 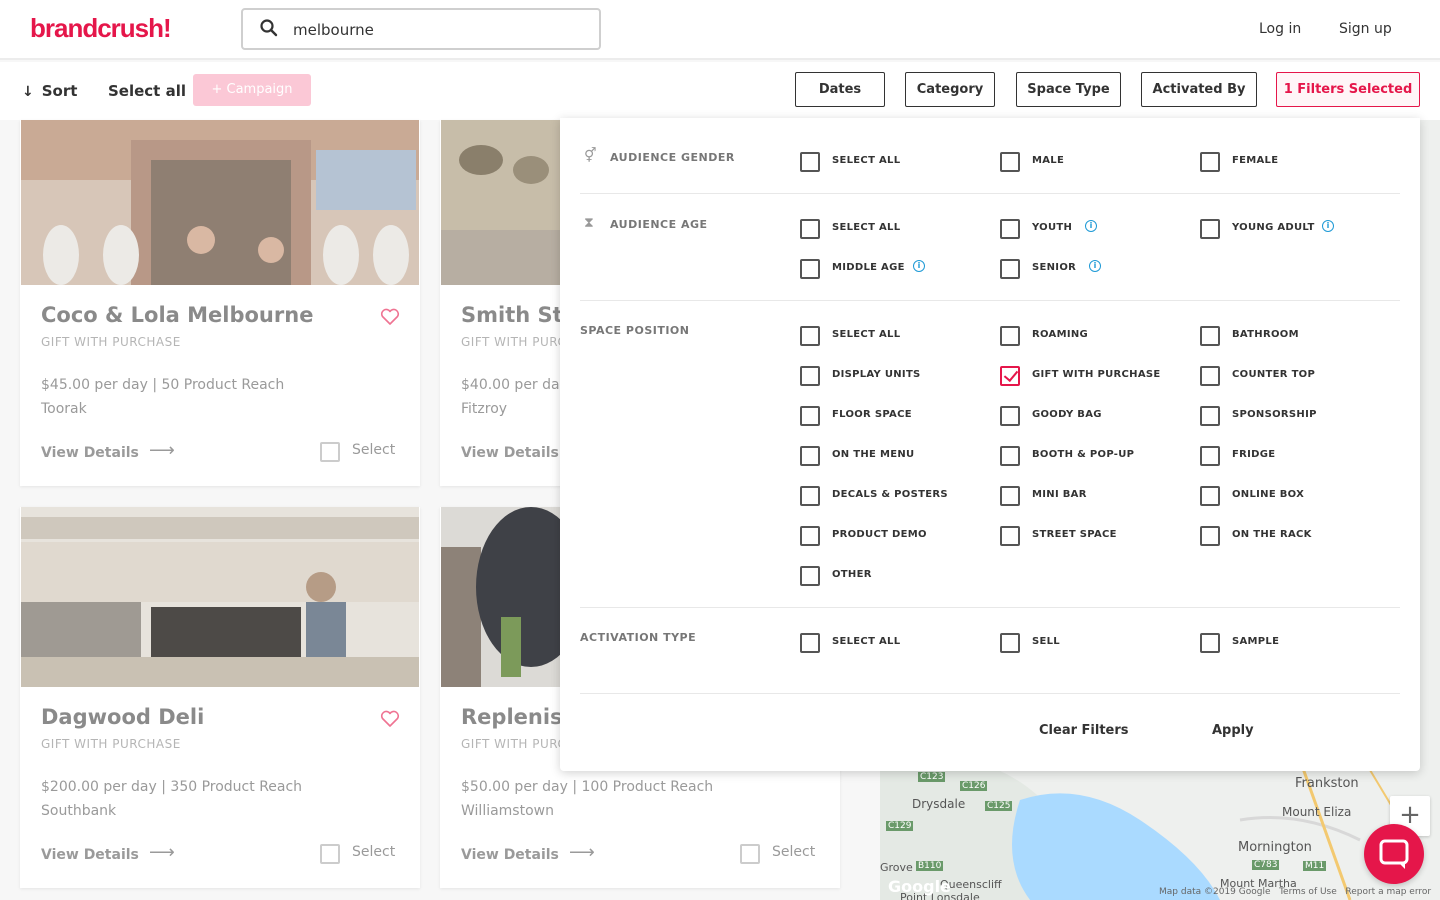 I want to click on option-label: SELL, so click(x=1046, y=641).